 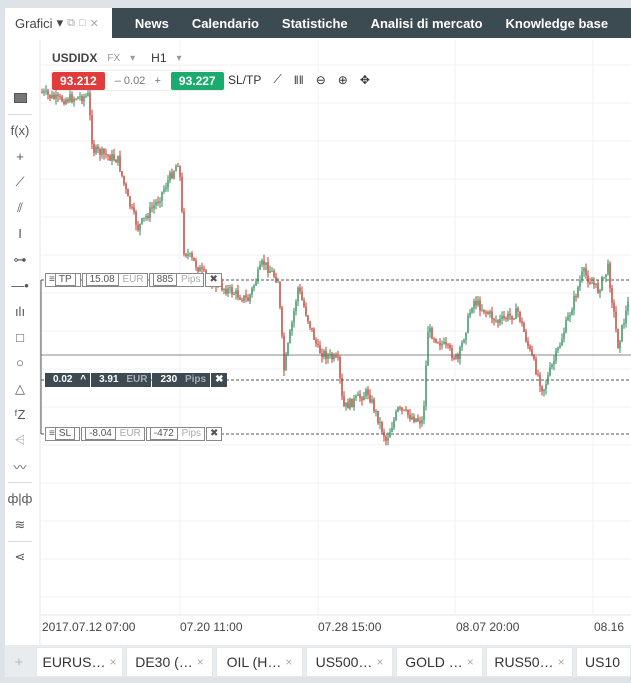 What do you see at coordinates (299, 80) in the screenshot?
I see `candles-icon: ǁǁ` at bounding box center [299, 80].